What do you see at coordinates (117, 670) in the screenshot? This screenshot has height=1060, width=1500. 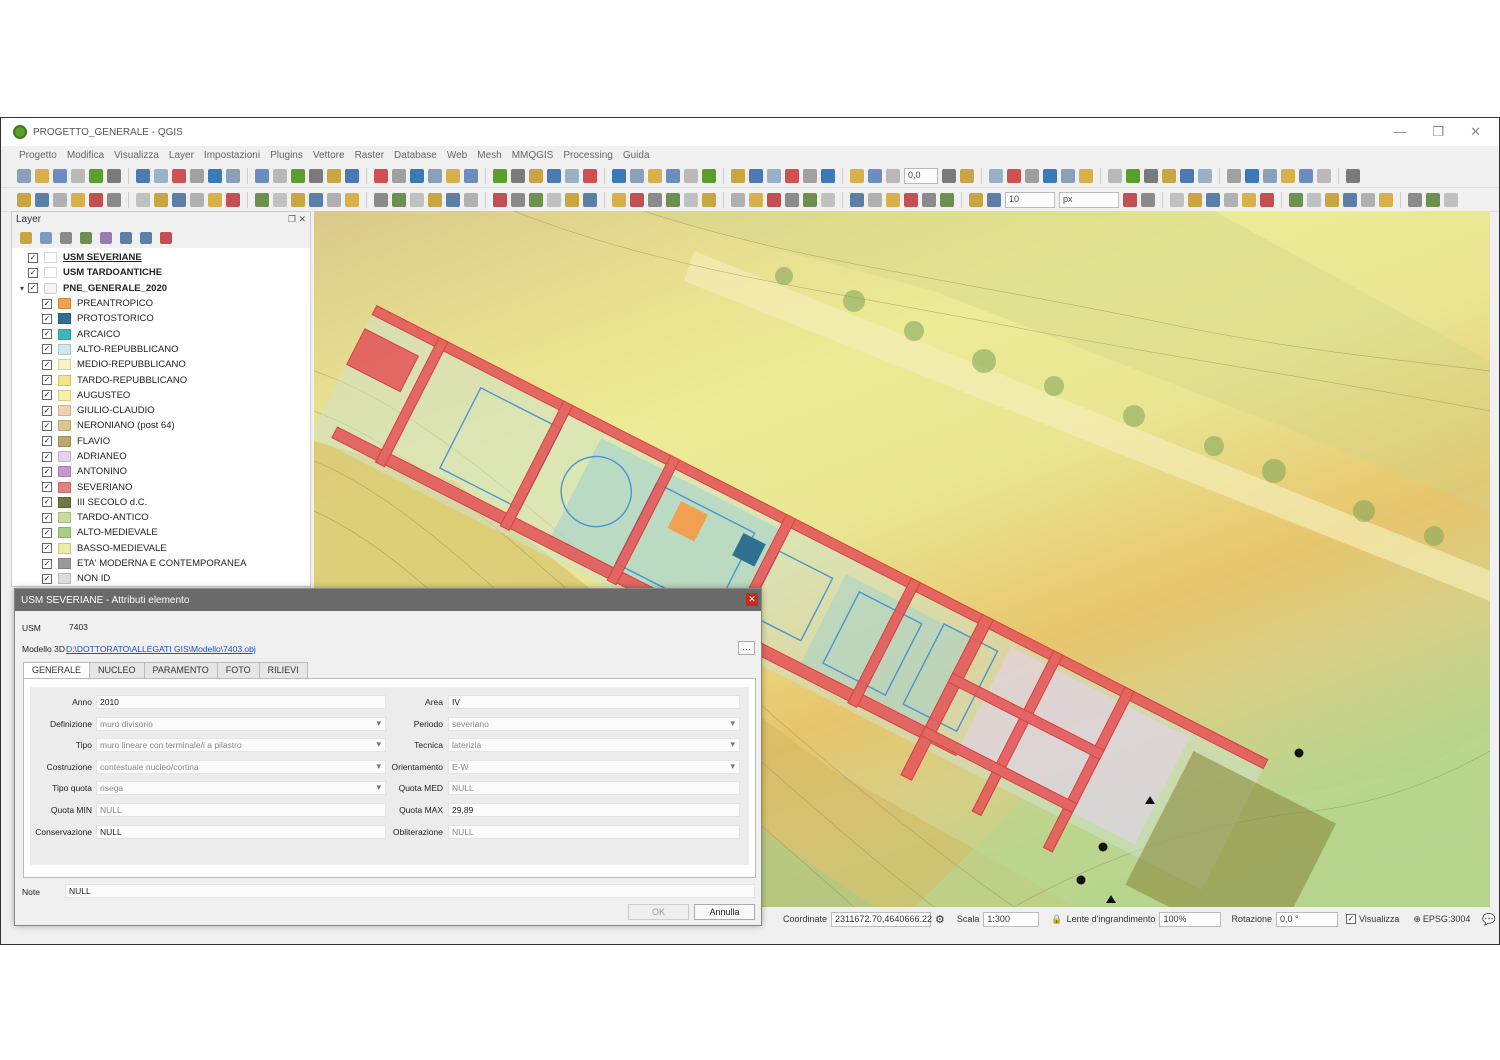 I see `tab-nucleo: NUCLEO` at bounding box center [117, 670].